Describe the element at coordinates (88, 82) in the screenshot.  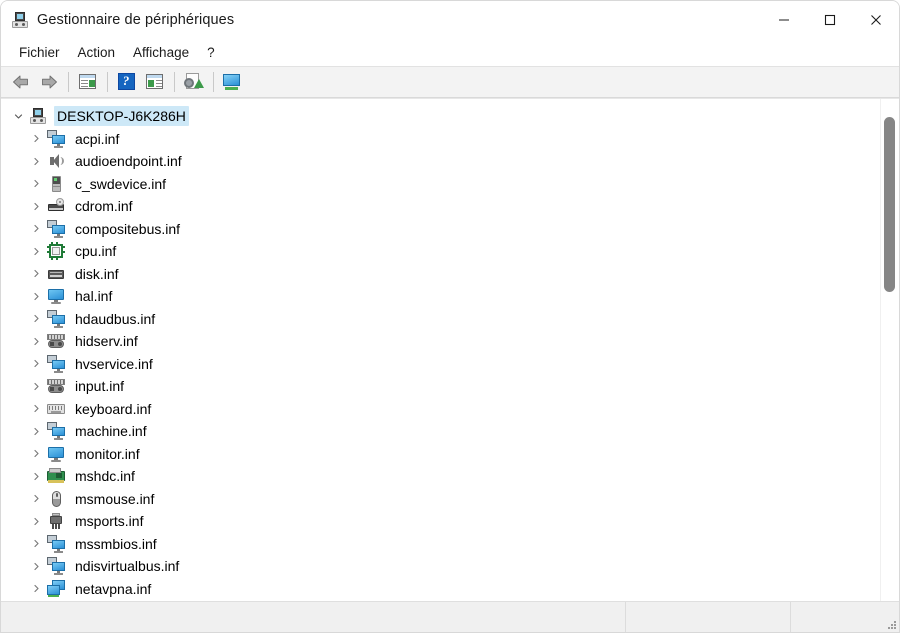
I see `properties-button` at that location.